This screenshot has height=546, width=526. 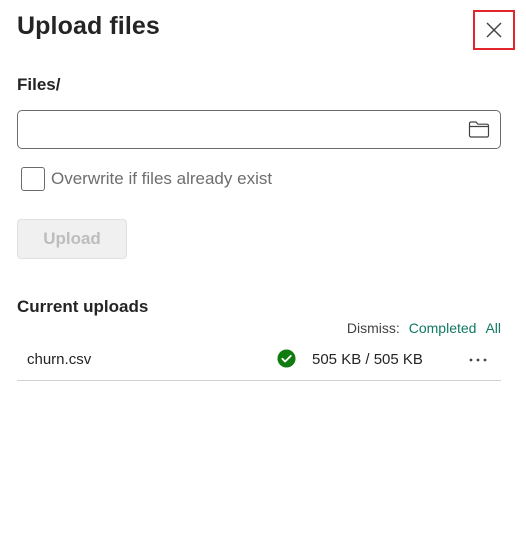 I want to click on folder-icon, so click(x=479, y=129).